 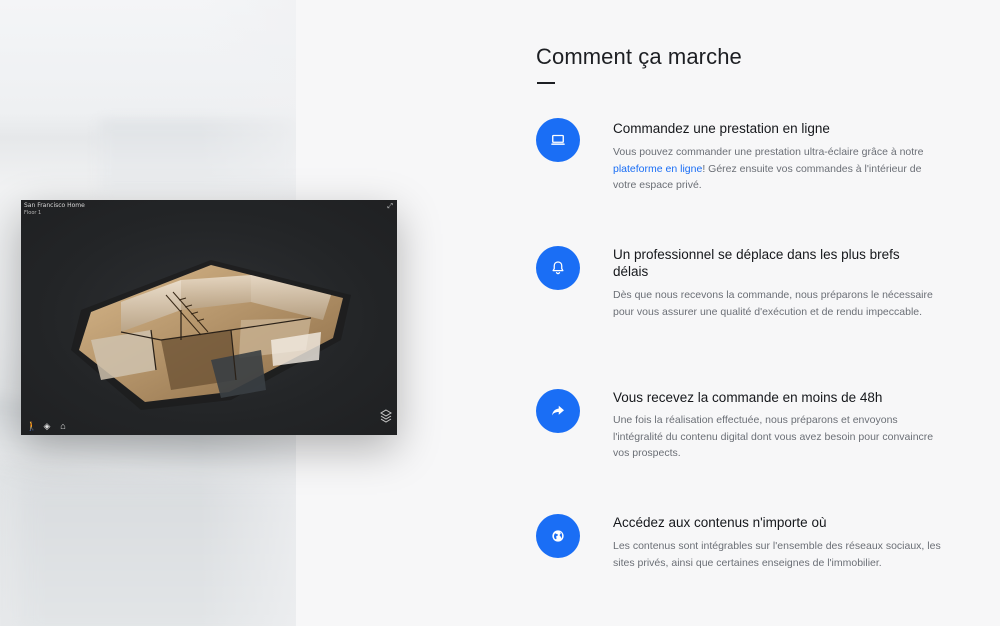 I want to click on floors-icon, so click(x=386, y=417).